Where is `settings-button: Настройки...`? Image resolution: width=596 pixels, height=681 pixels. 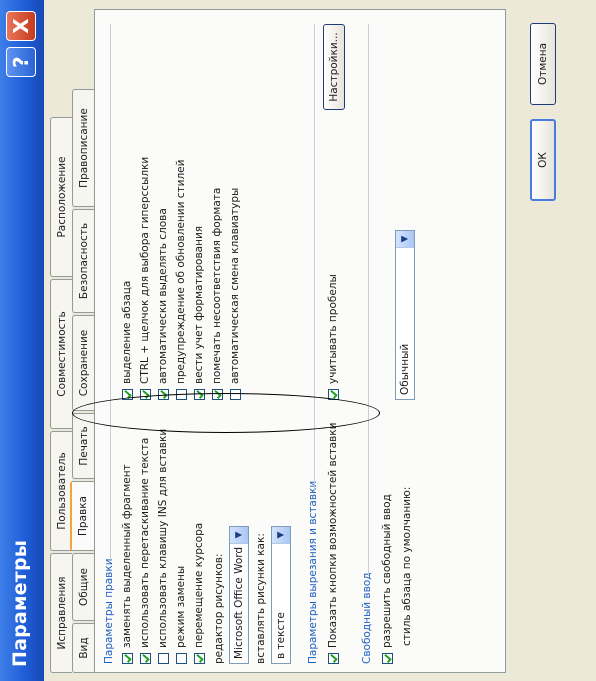 settings-button: Настройки... is located at coordinates (334, 67).